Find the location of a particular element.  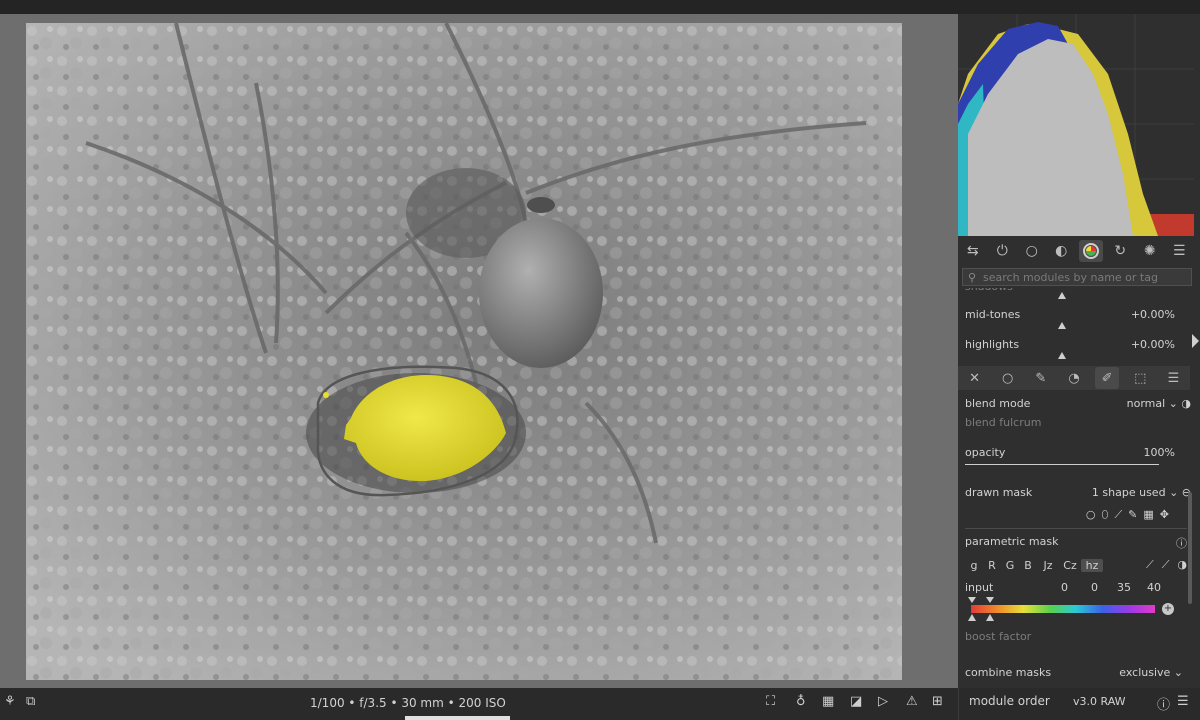

input-value-1: 0 is located at coordinates (1064, 587).